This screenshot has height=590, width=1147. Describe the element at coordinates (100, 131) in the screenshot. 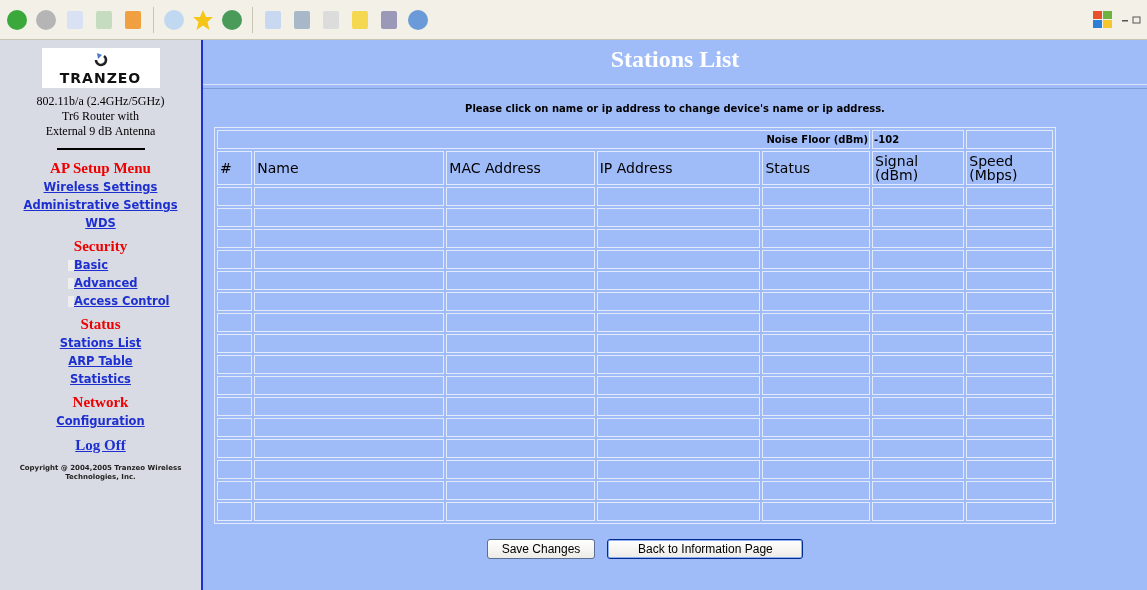

I see `device-description: External 9 dB Antenna` at that location.